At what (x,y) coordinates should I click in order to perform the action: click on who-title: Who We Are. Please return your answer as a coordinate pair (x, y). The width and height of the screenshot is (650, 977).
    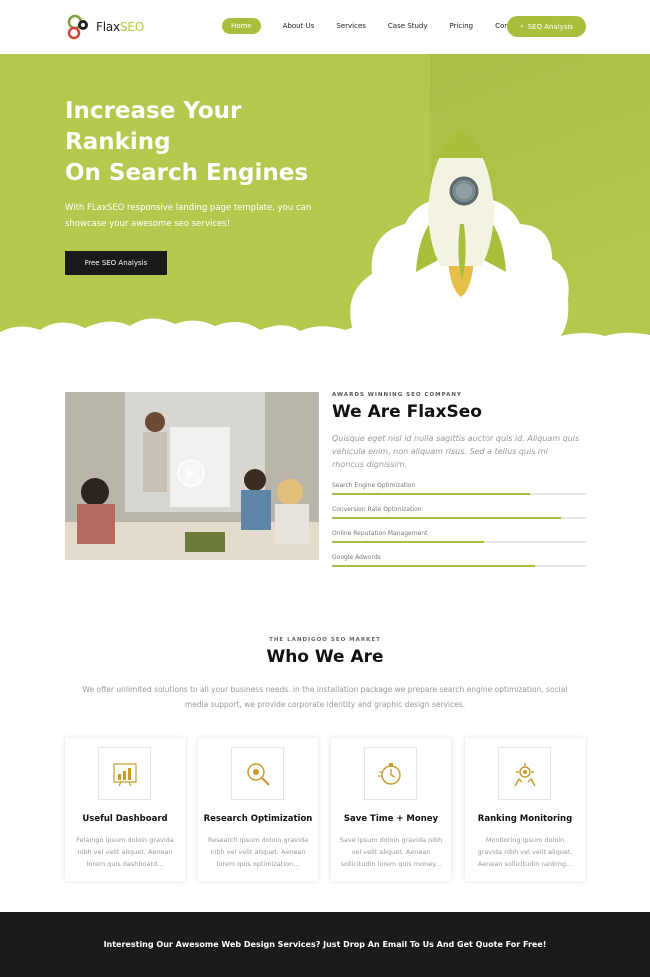
    Looking at the image, I should click on (325, 657).